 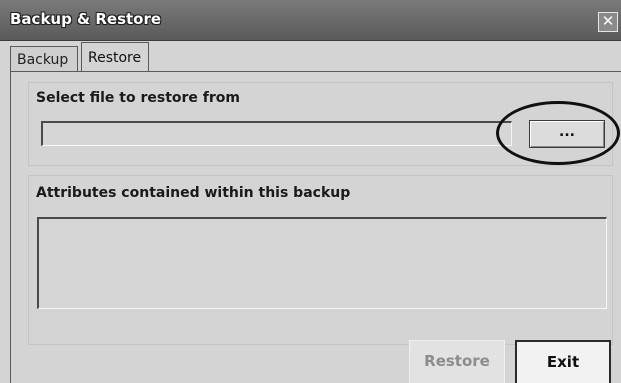 I want to click on tab-backup-label: Backup, so click(x=43, y=60).